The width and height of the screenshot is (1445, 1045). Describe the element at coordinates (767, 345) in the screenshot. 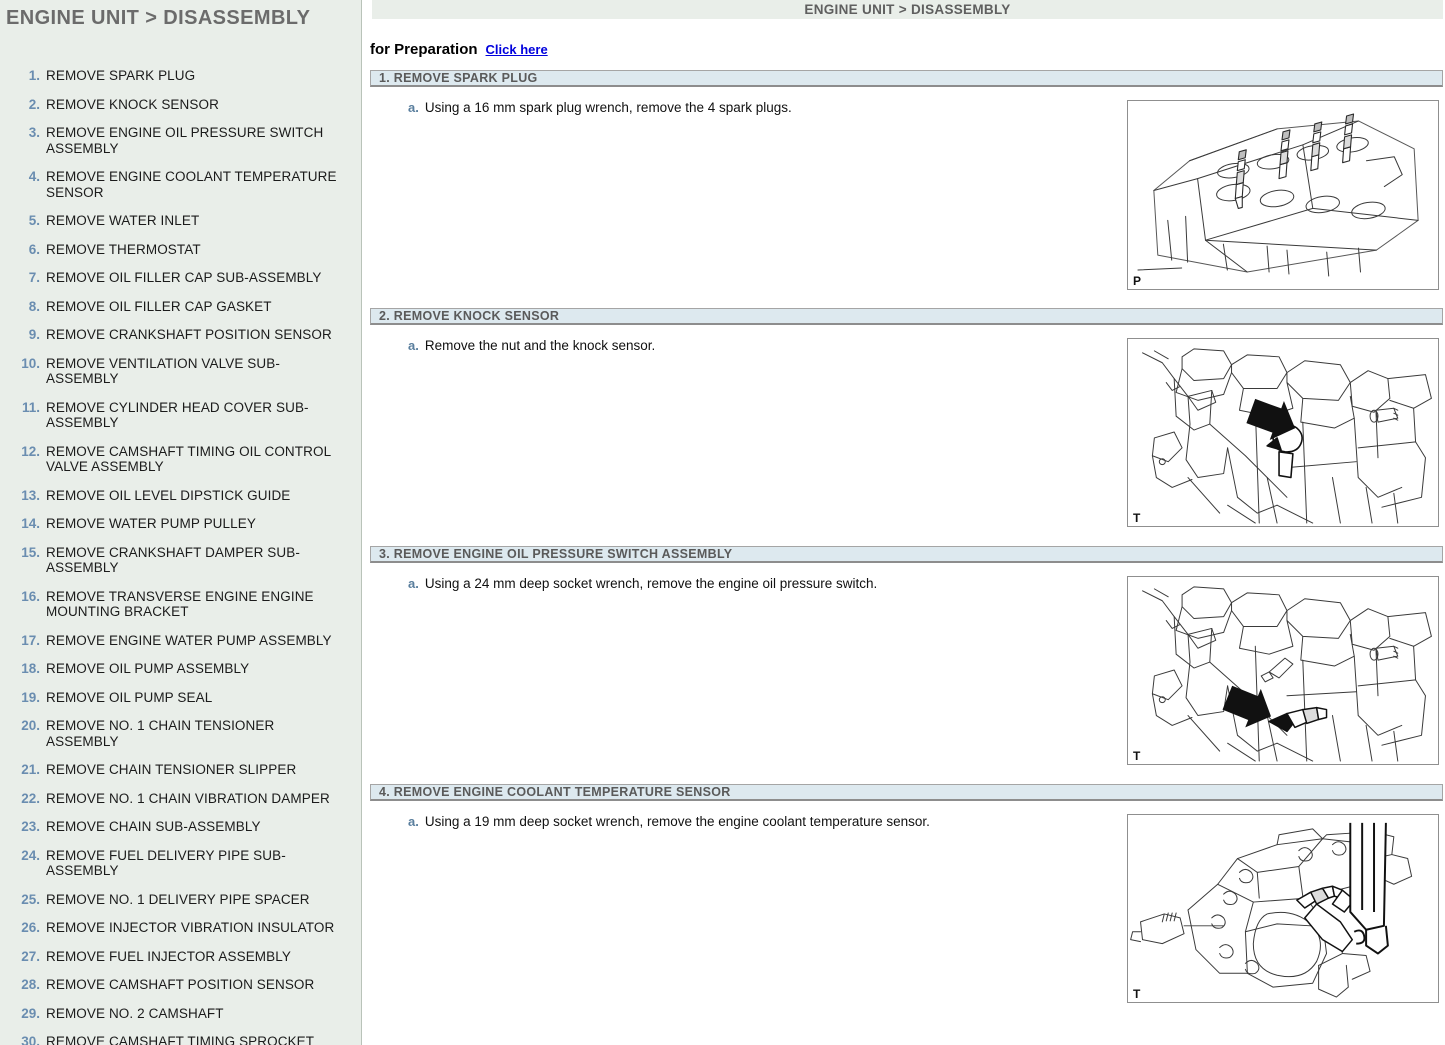

I see `step-instruction: a. Remove the nut and the knock sensor.` at that location.